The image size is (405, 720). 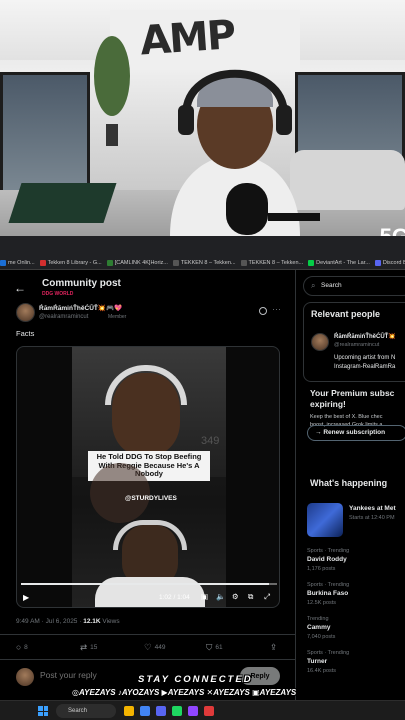 I want to click on picture-in-picture-icon: ⧉, so click(x=250, y=597).